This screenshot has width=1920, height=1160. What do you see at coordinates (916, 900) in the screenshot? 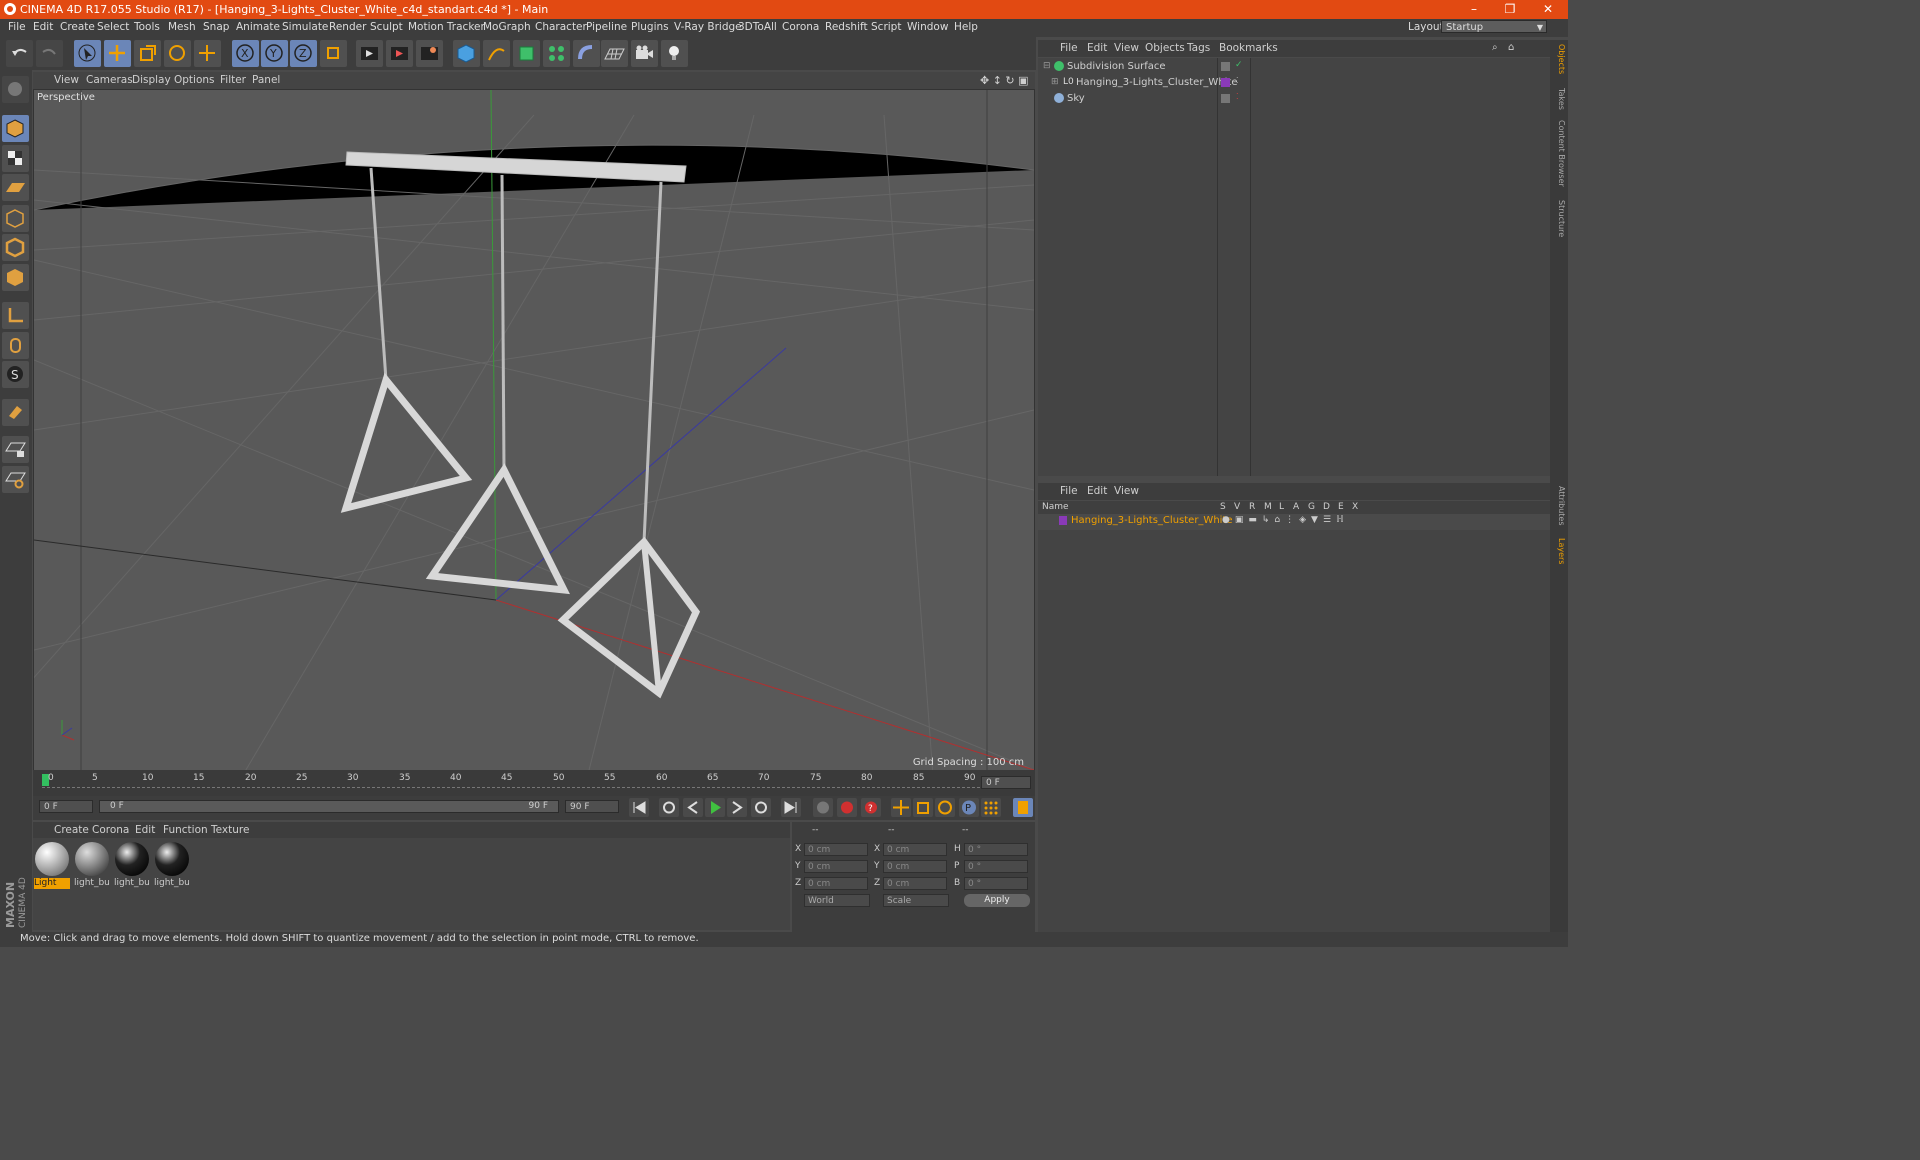
I see `size-mode-select: Scale` at bounding box center [916, 900].